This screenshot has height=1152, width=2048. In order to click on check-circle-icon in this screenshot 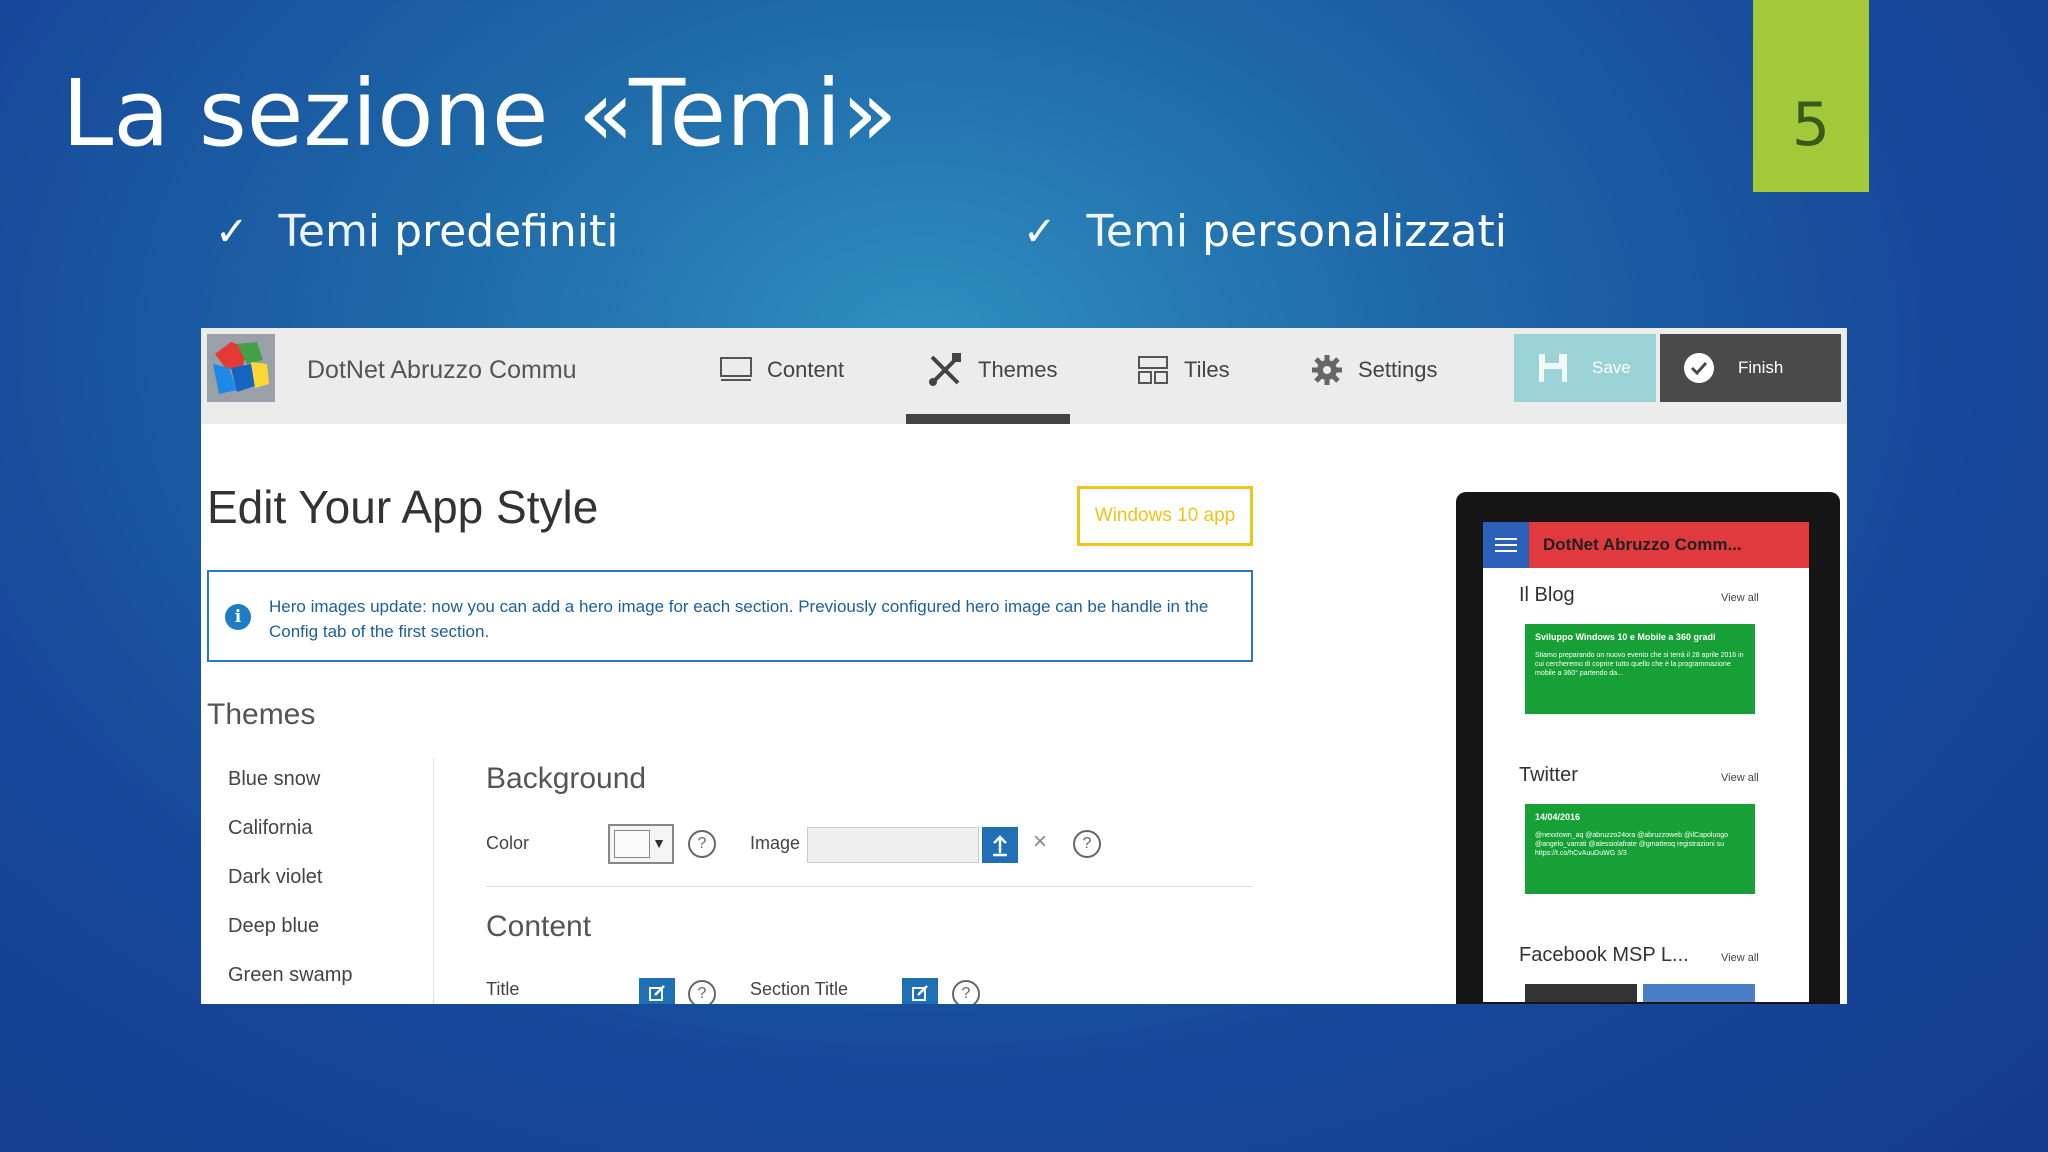, I will do `click(1699, 368)`.